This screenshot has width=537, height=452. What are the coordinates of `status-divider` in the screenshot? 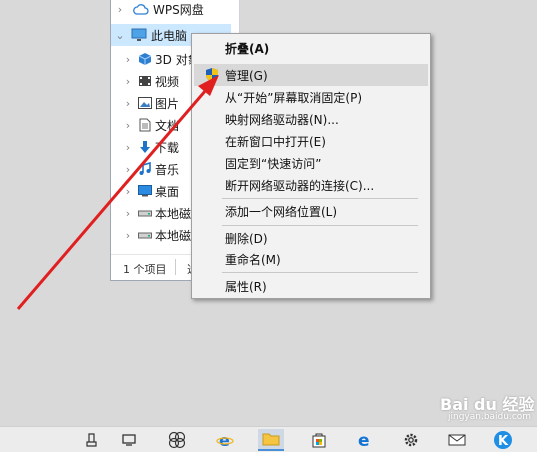 It's located at (175, 267).